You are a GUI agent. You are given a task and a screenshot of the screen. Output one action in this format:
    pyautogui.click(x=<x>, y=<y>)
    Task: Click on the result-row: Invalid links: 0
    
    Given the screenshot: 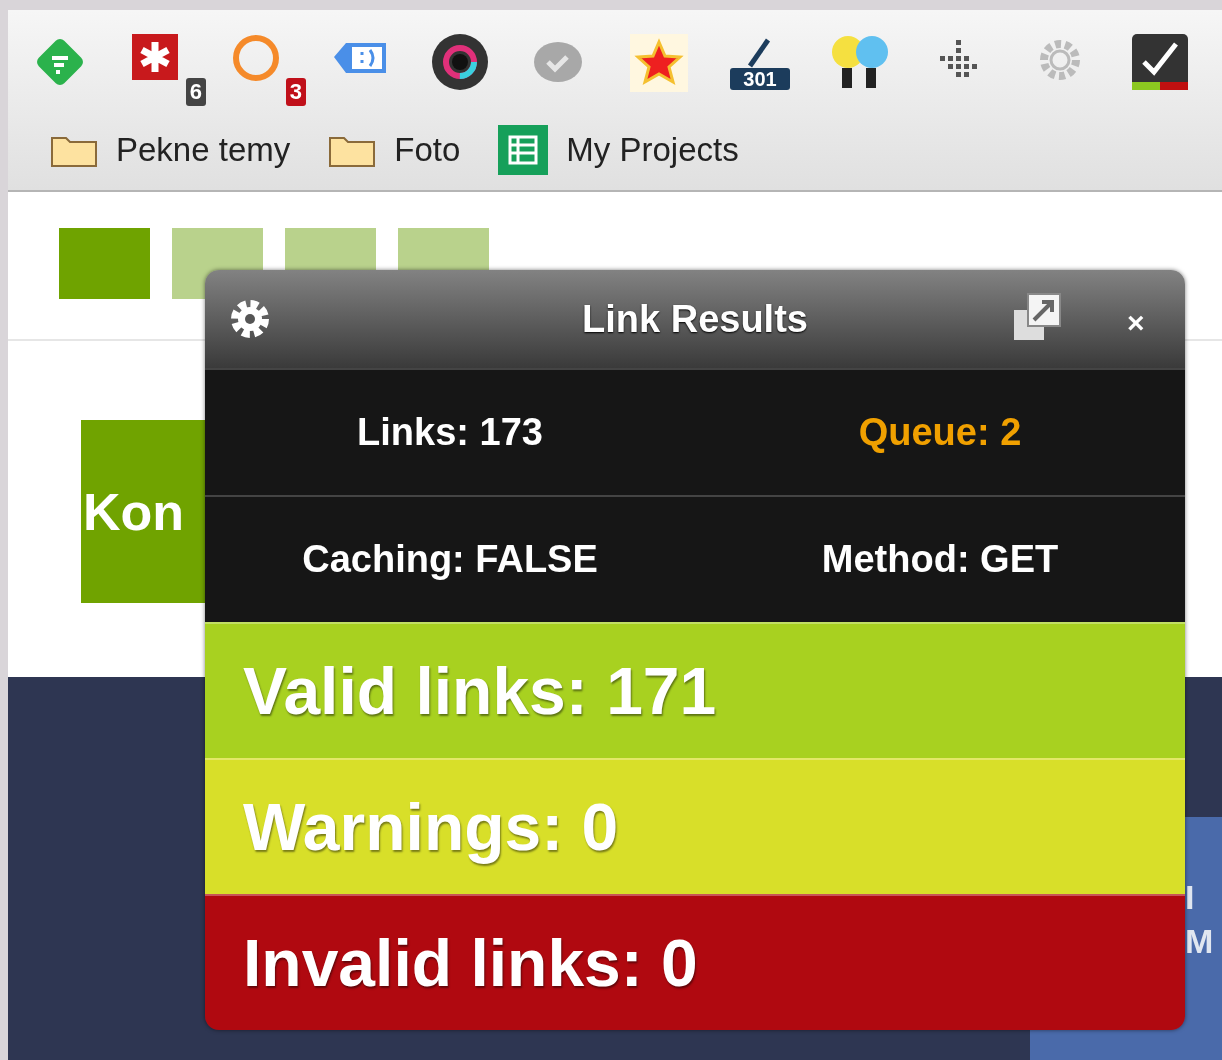 What is the action you would take?
    pyautogui.click(x=695, y=962)
    